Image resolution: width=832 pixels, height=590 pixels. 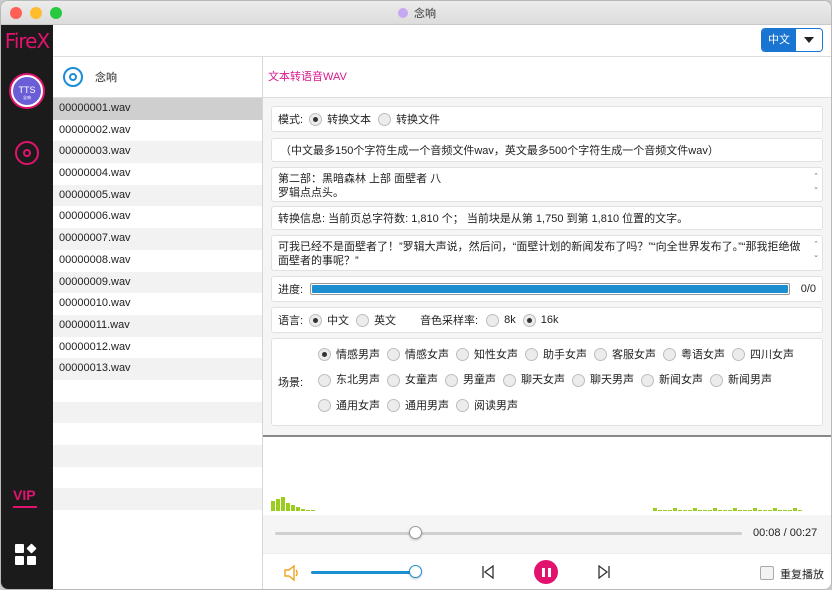 What do you see at coordinates (157, 131) in the screenshot?
I see `file-list-item: 00000002.wav` at bounding box center [157, 131].